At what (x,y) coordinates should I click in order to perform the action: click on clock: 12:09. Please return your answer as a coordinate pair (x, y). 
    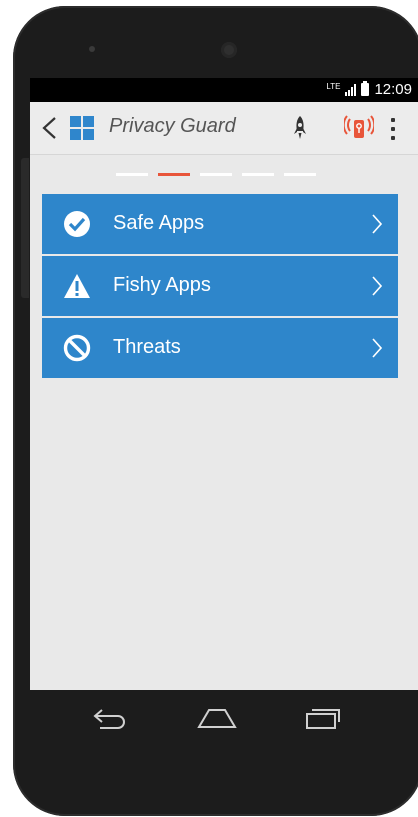
    Looking at the image, I should click on (393, 89).